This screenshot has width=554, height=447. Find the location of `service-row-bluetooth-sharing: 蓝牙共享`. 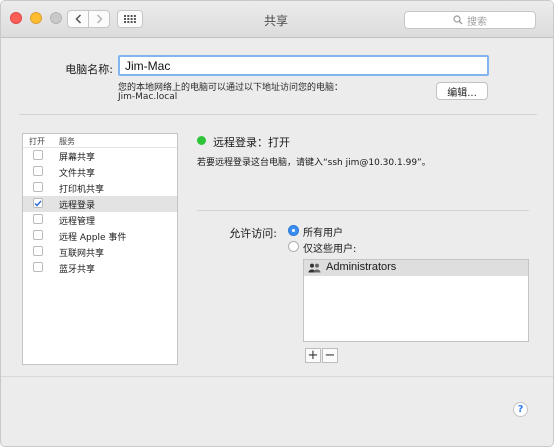

service-row-bluetooth-sharing: 蓝牙共享 is located at coordinates (100, 268).